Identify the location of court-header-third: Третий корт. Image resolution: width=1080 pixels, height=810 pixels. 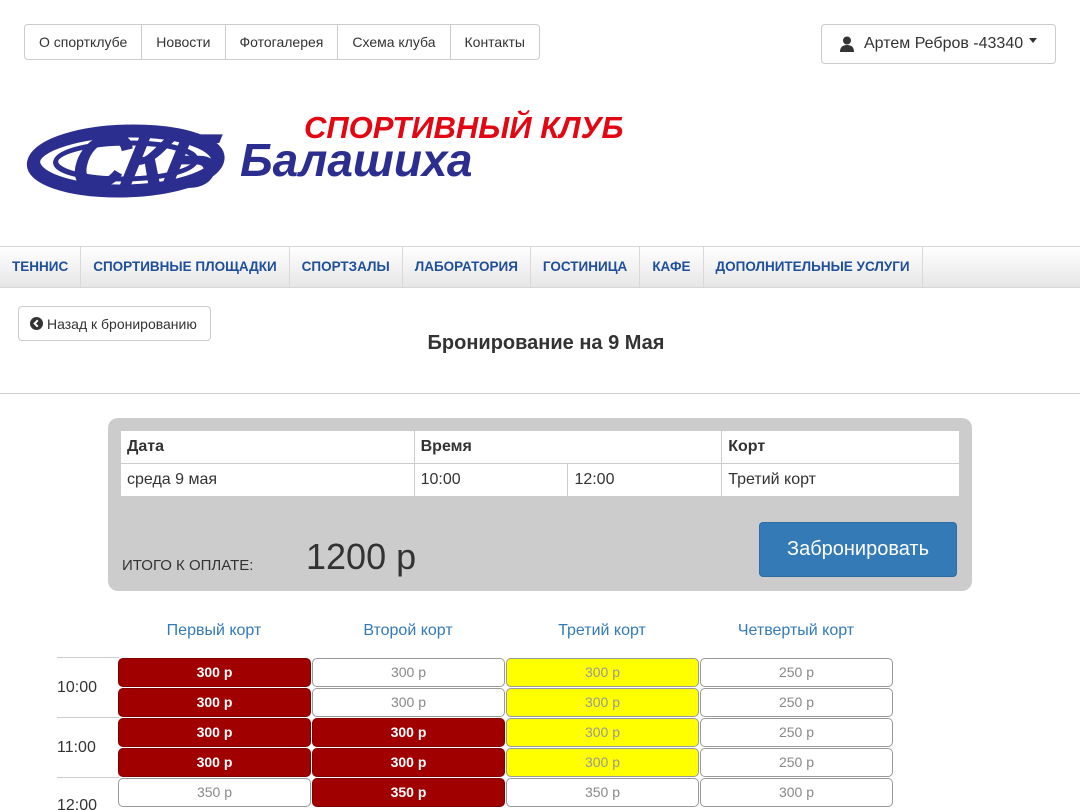
(602, 631).